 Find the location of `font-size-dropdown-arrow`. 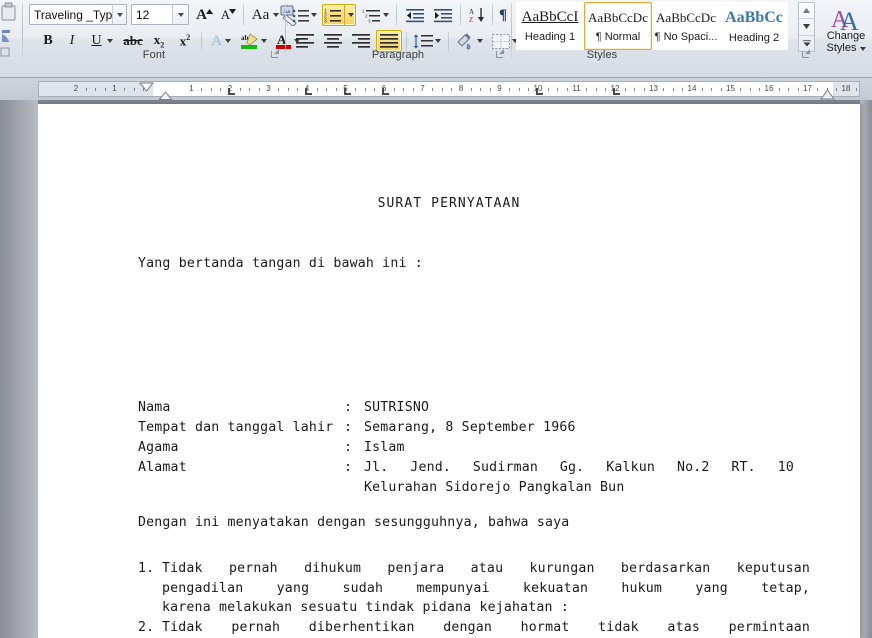

font-size-dropdown-arrow is located at coordinates (180, 14).